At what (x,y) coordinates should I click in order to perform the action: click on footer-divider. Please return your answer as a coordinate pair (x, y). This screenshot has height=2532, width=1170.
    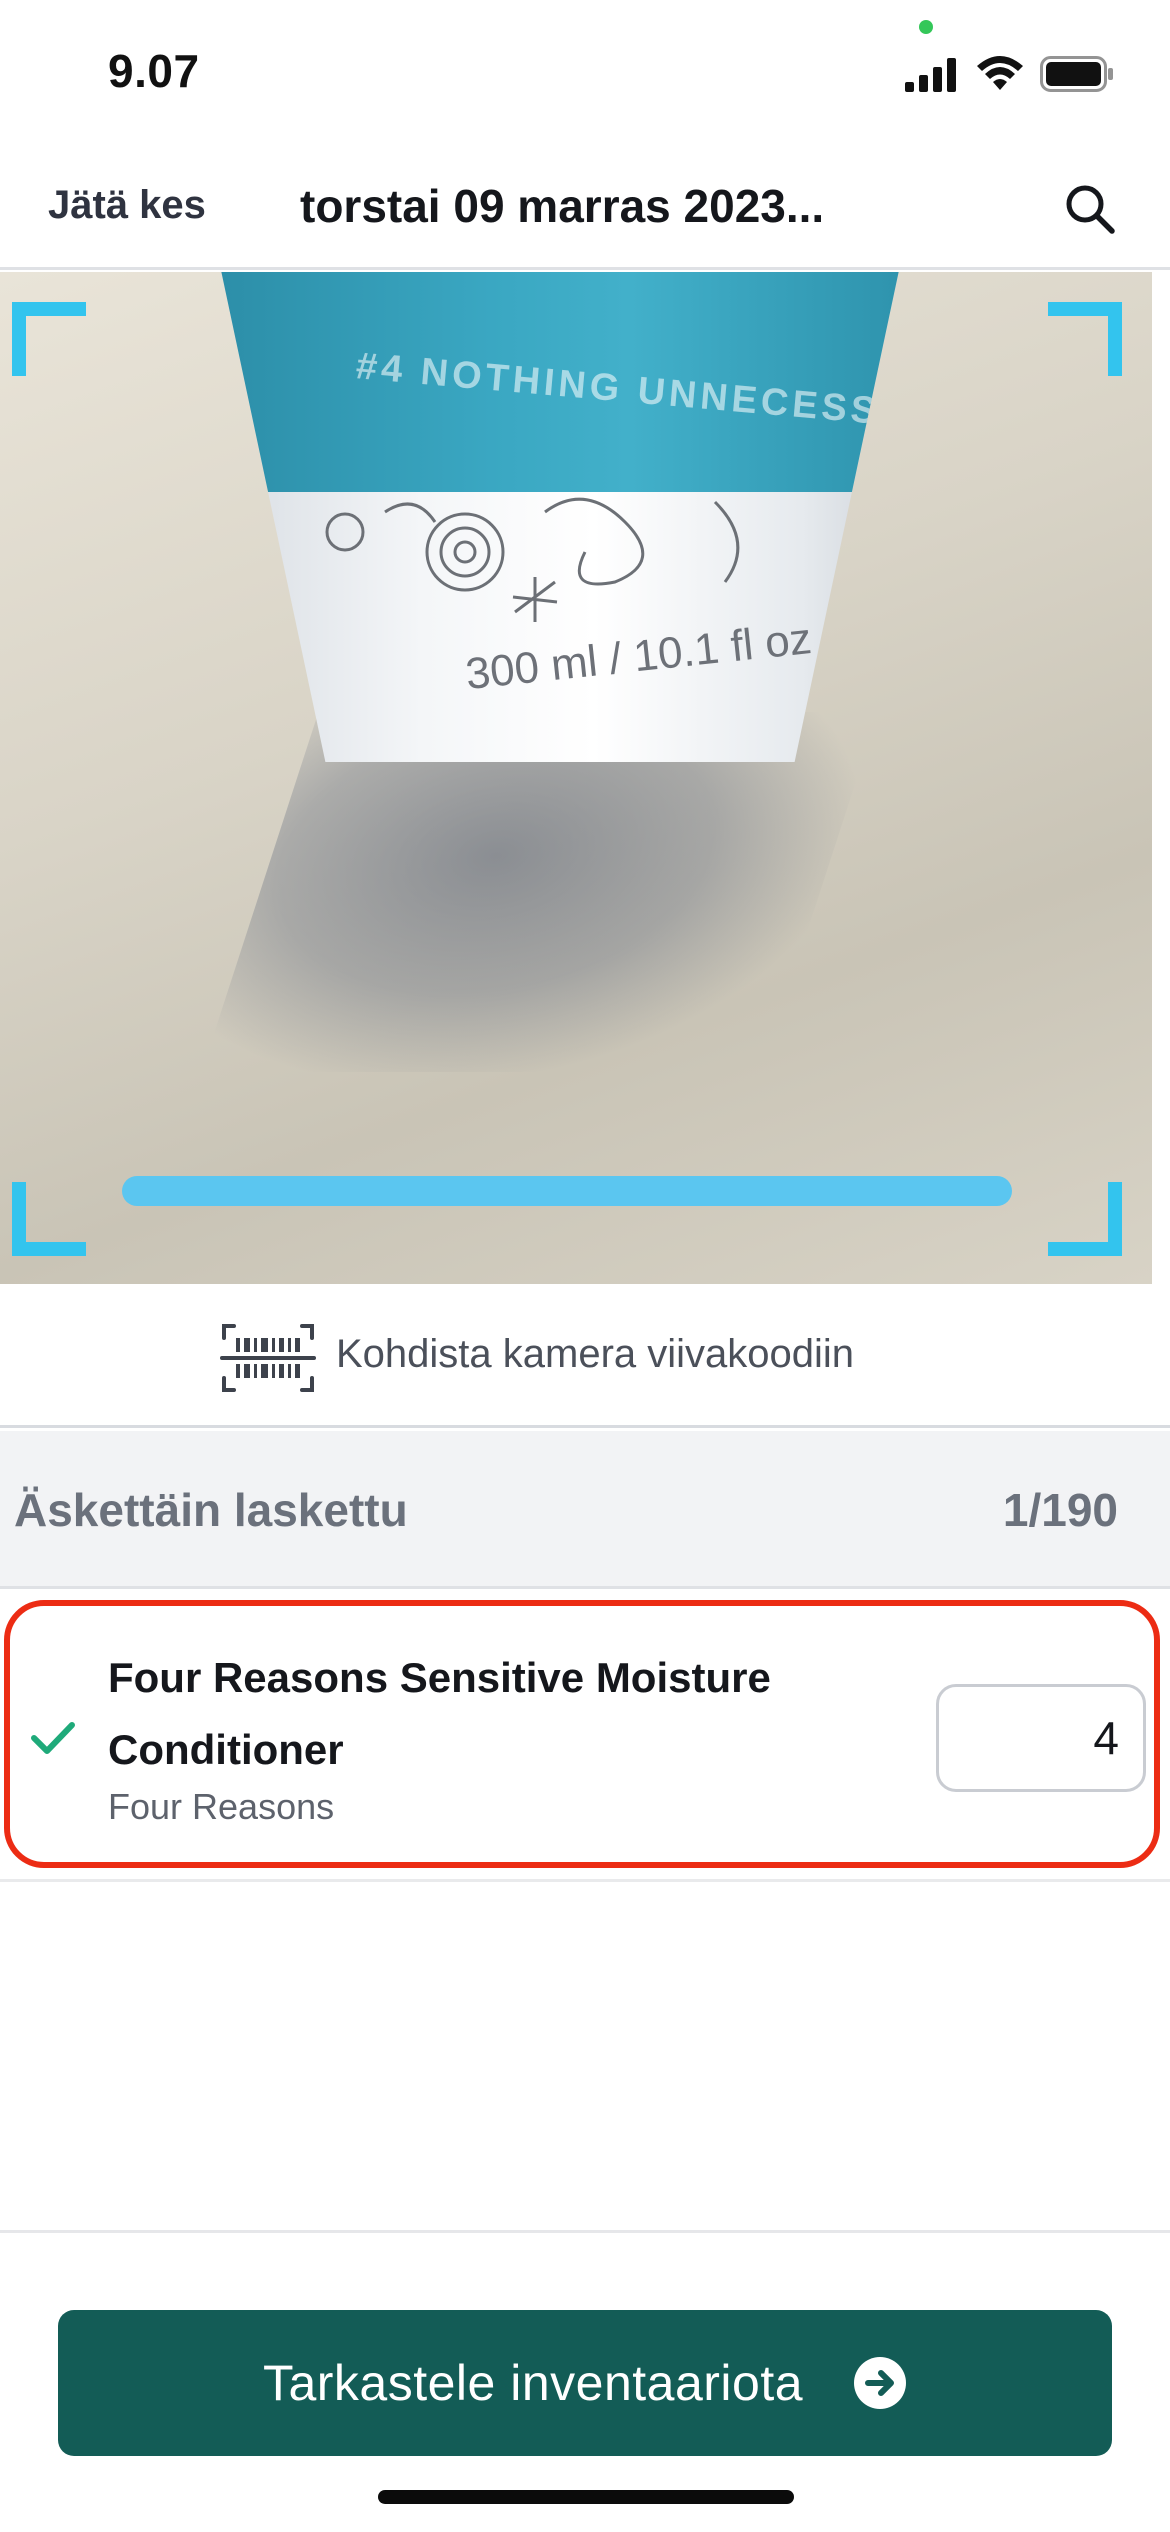
    Looking at the image, I should click on (585, 2231).